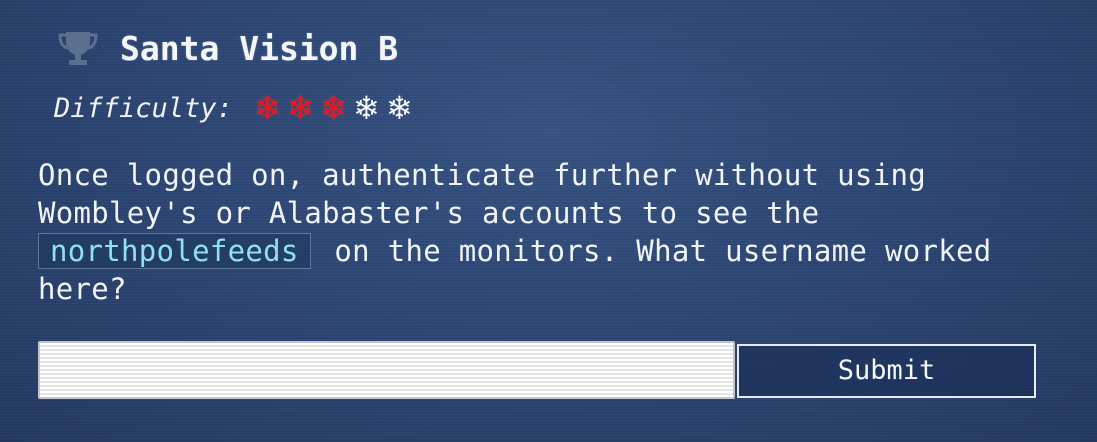  I want to click on code-term: northpolefeeds, so click(174, 251).